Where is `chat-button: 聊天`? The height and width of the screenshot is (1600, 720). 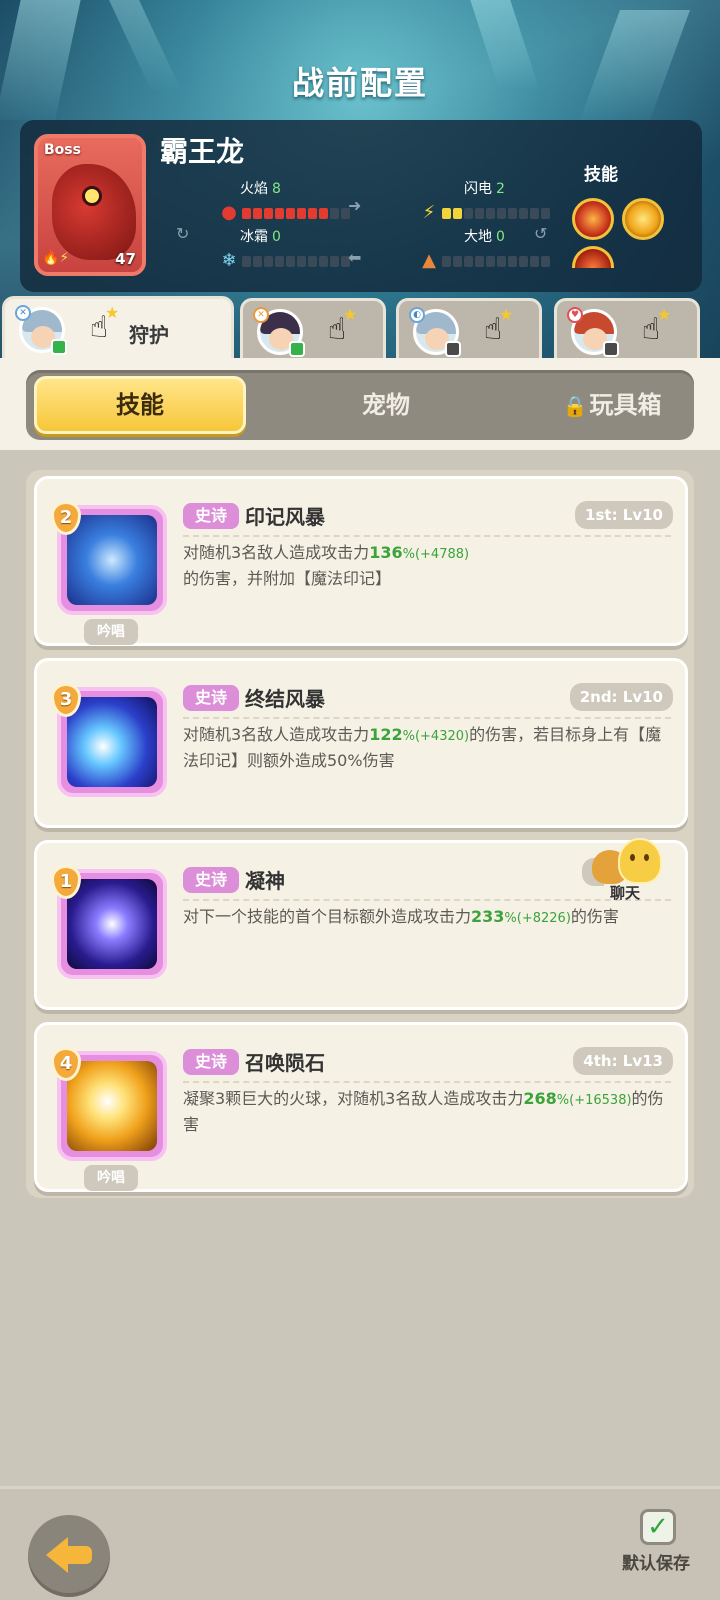
chat-button: 聊天 is located at coordinates (630, 870).